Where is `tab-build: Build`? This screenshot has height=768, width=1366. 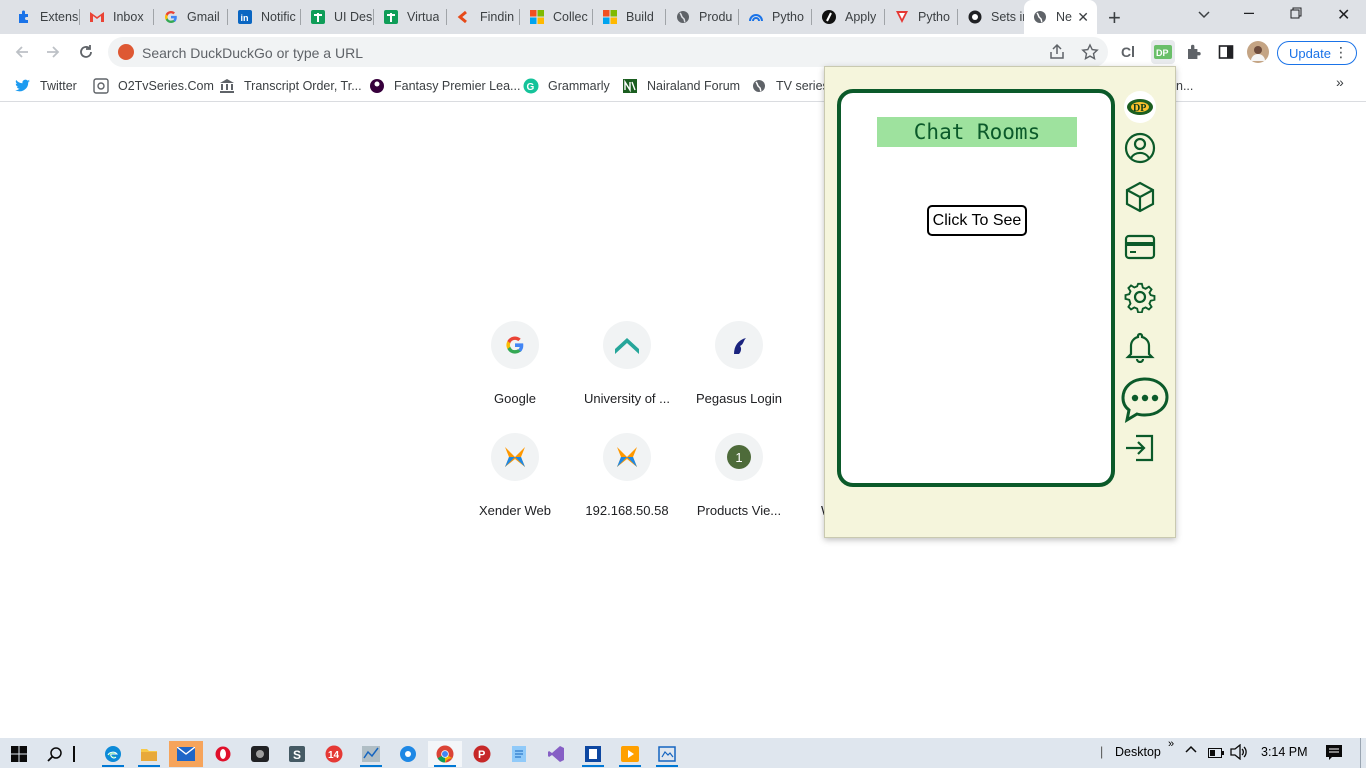 tab-build: Build is located at coordinates (630, 17).